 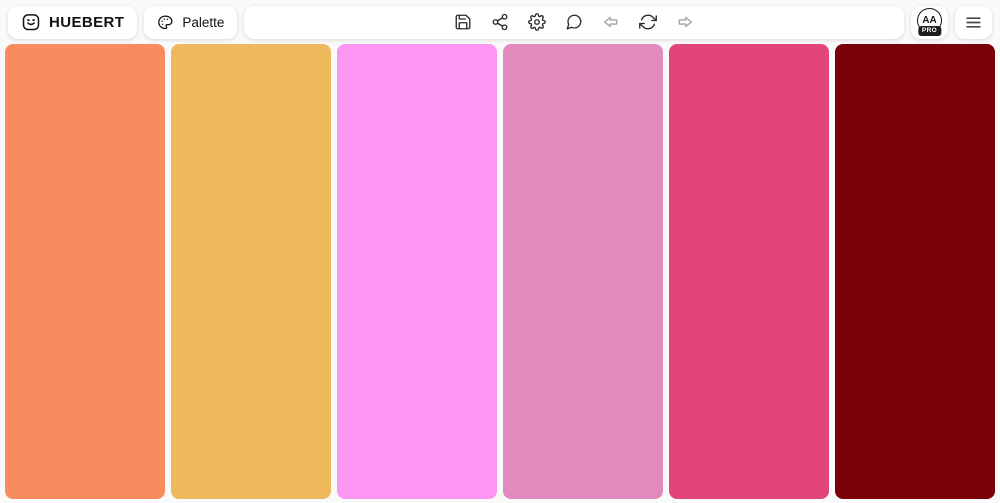 I want to click on gear-icon, so click(x=537, y=22).